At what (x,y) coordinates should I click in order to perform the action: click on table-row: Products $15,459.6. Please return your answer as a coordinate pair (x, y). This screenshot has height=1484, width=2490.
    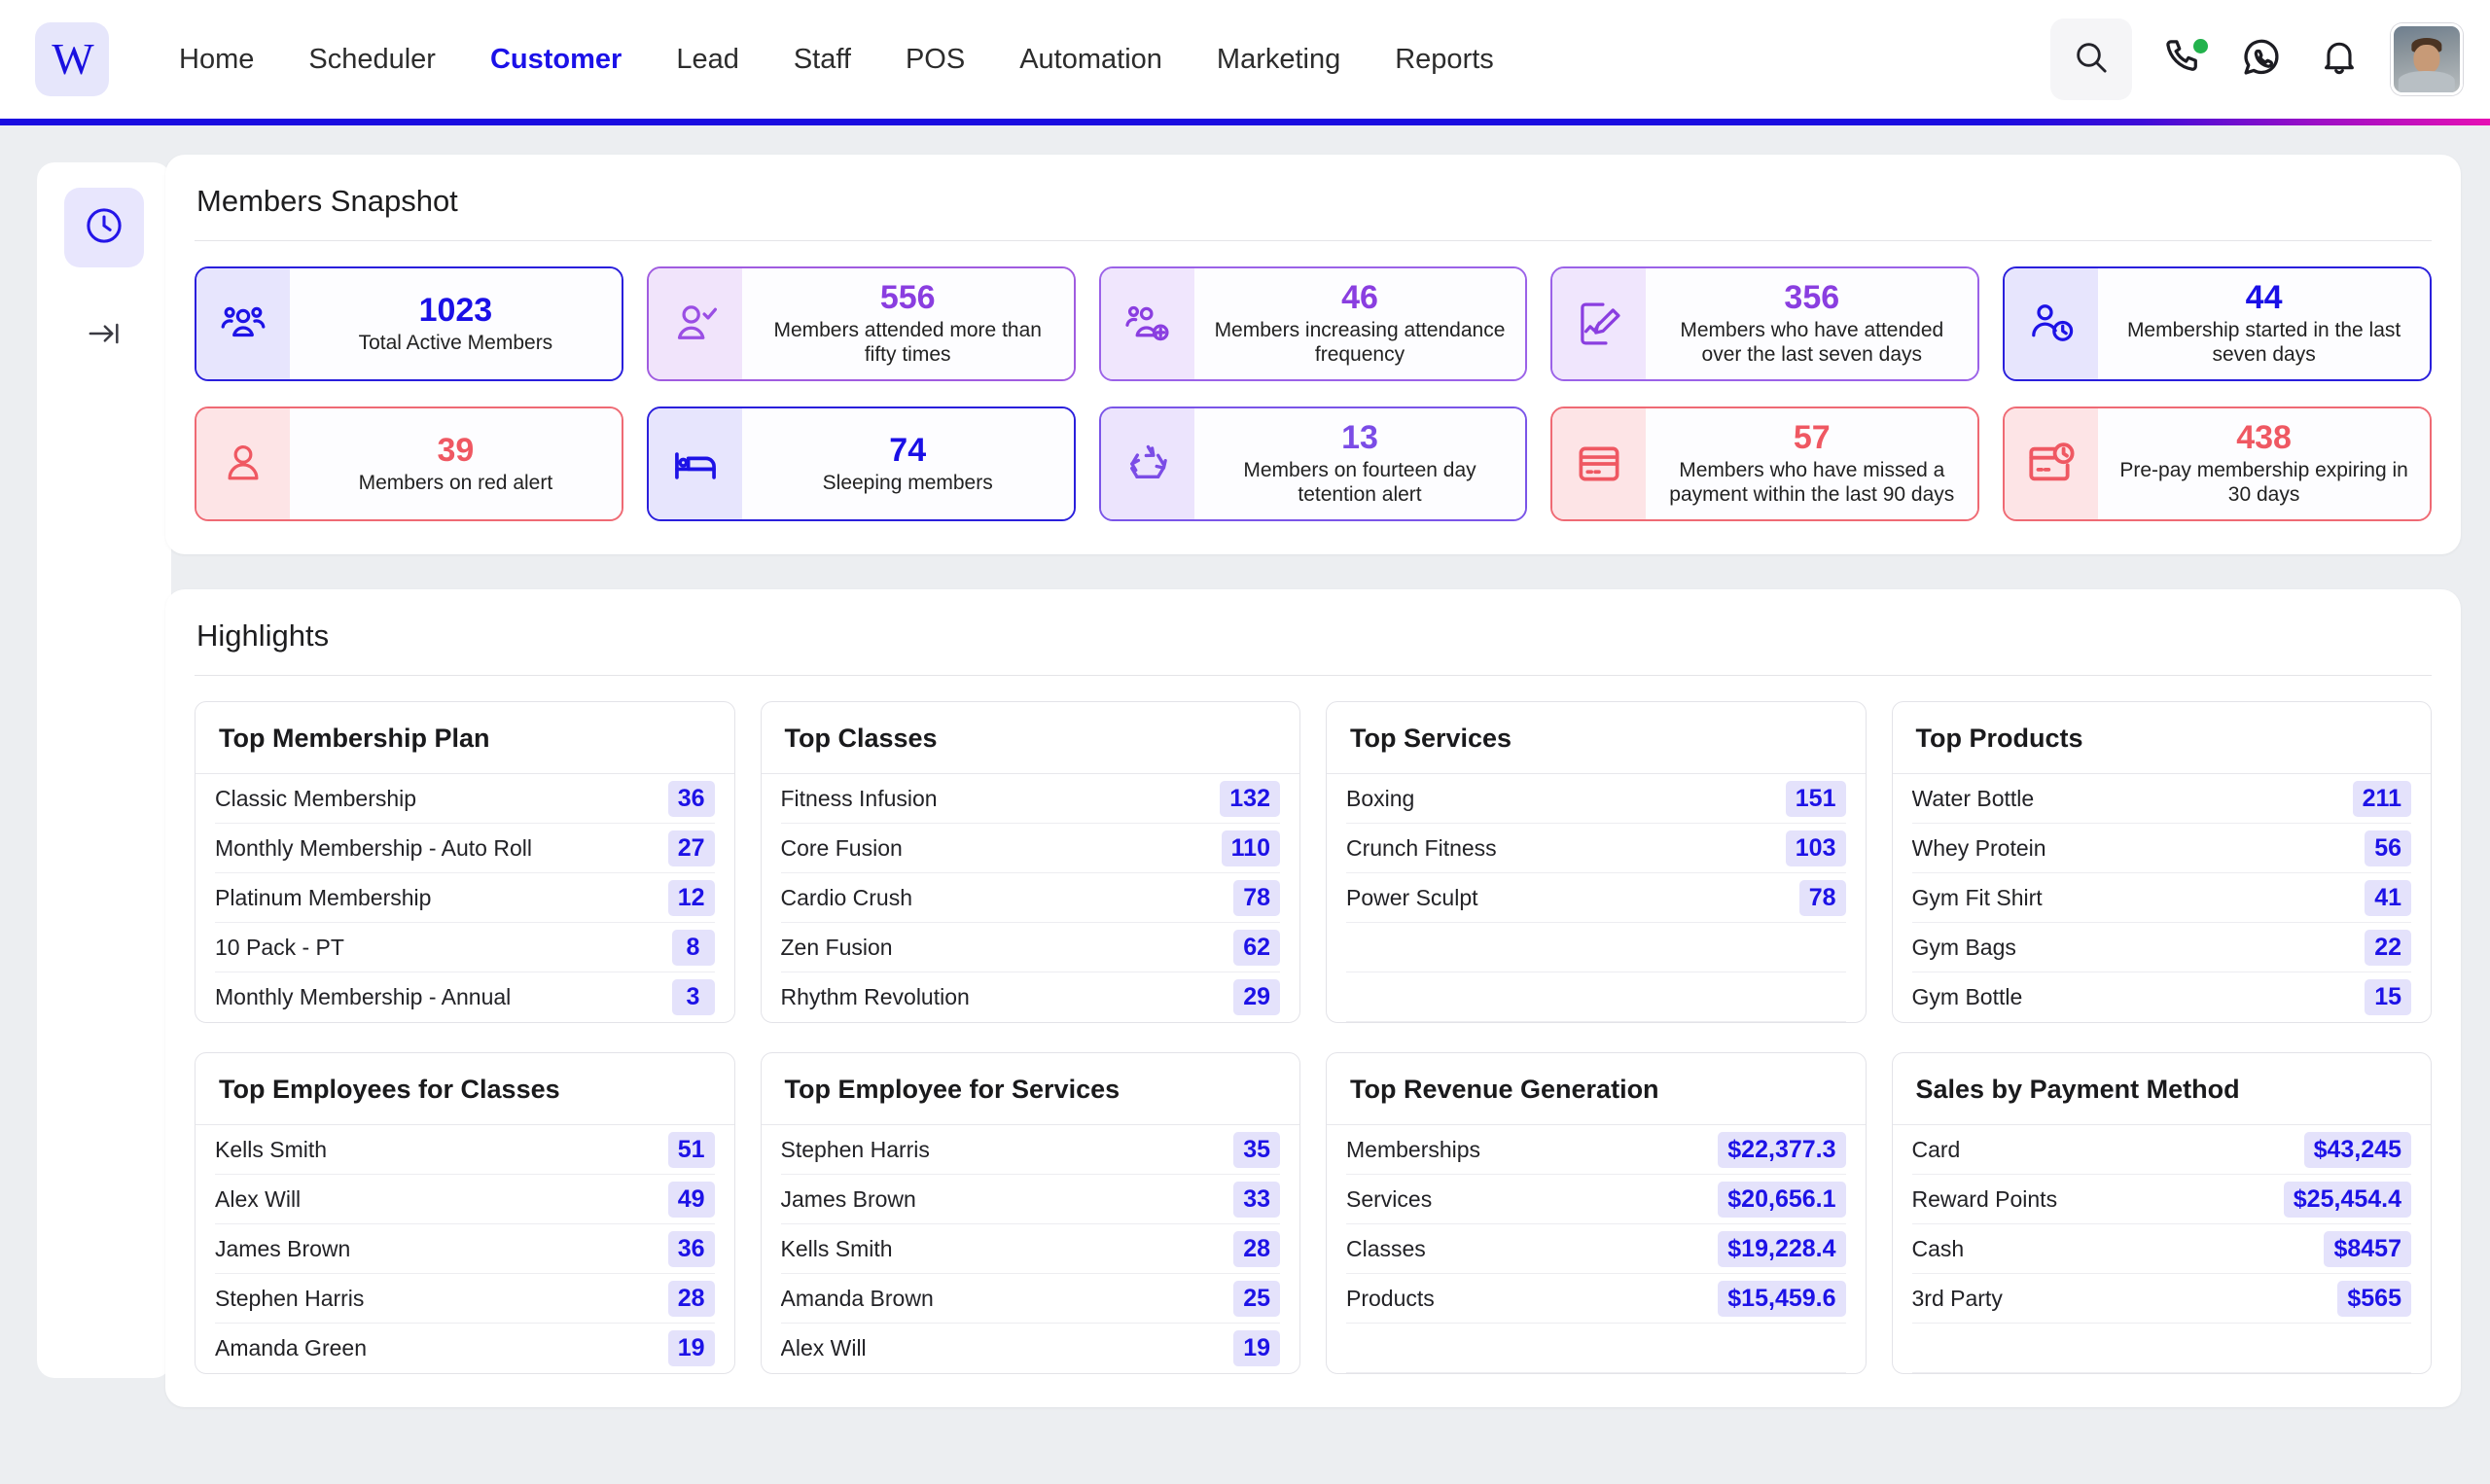
    Looking at the image, I should click on (1596, 1299).